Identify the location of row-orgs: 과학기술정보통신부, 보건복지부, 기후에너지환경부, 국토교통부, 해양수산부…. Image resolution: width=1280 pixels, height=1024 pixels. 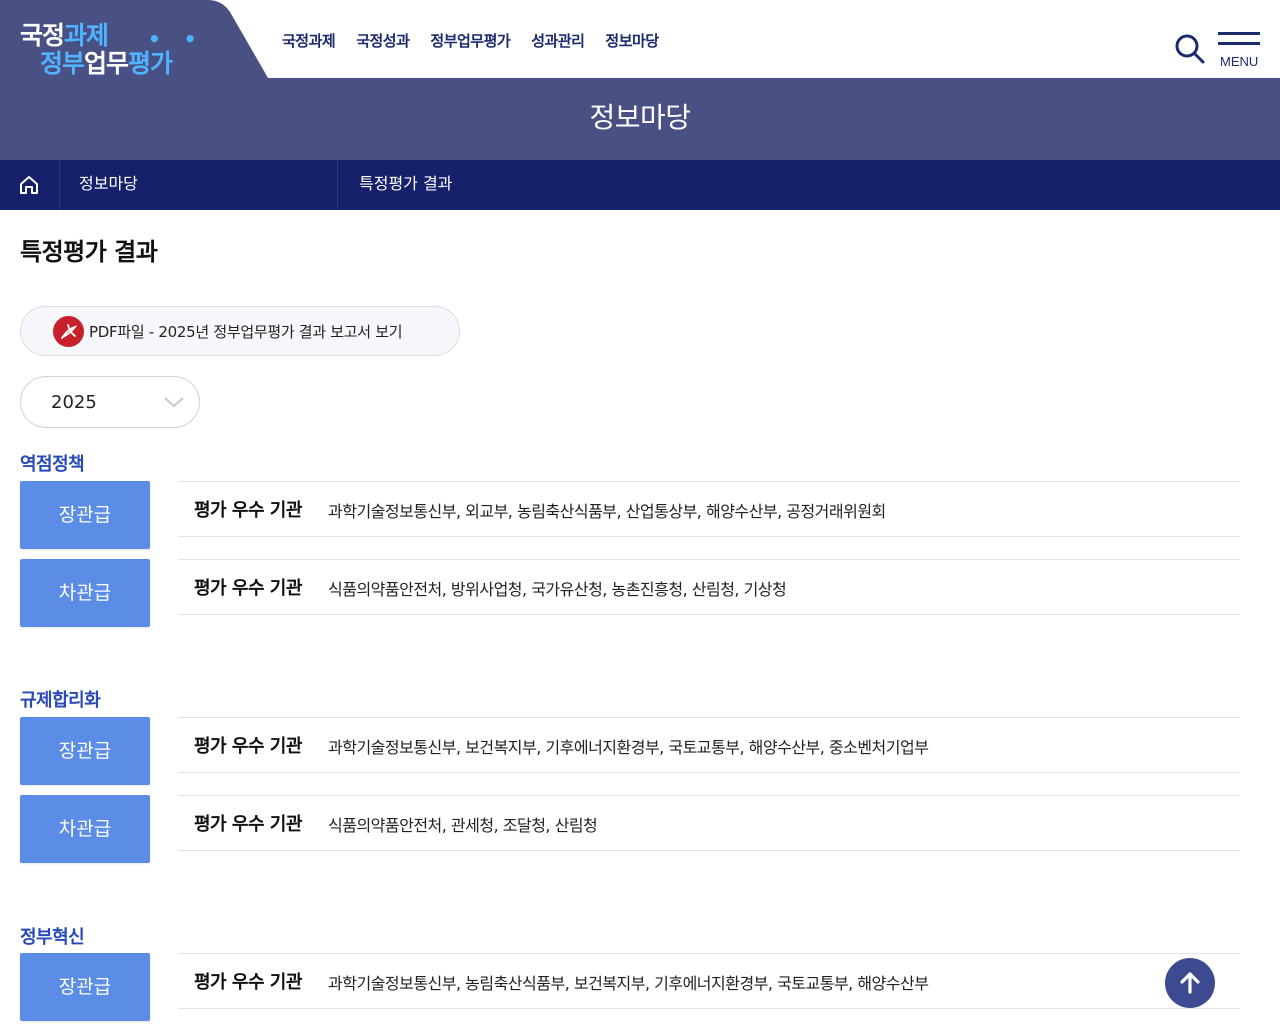
(628, 747).